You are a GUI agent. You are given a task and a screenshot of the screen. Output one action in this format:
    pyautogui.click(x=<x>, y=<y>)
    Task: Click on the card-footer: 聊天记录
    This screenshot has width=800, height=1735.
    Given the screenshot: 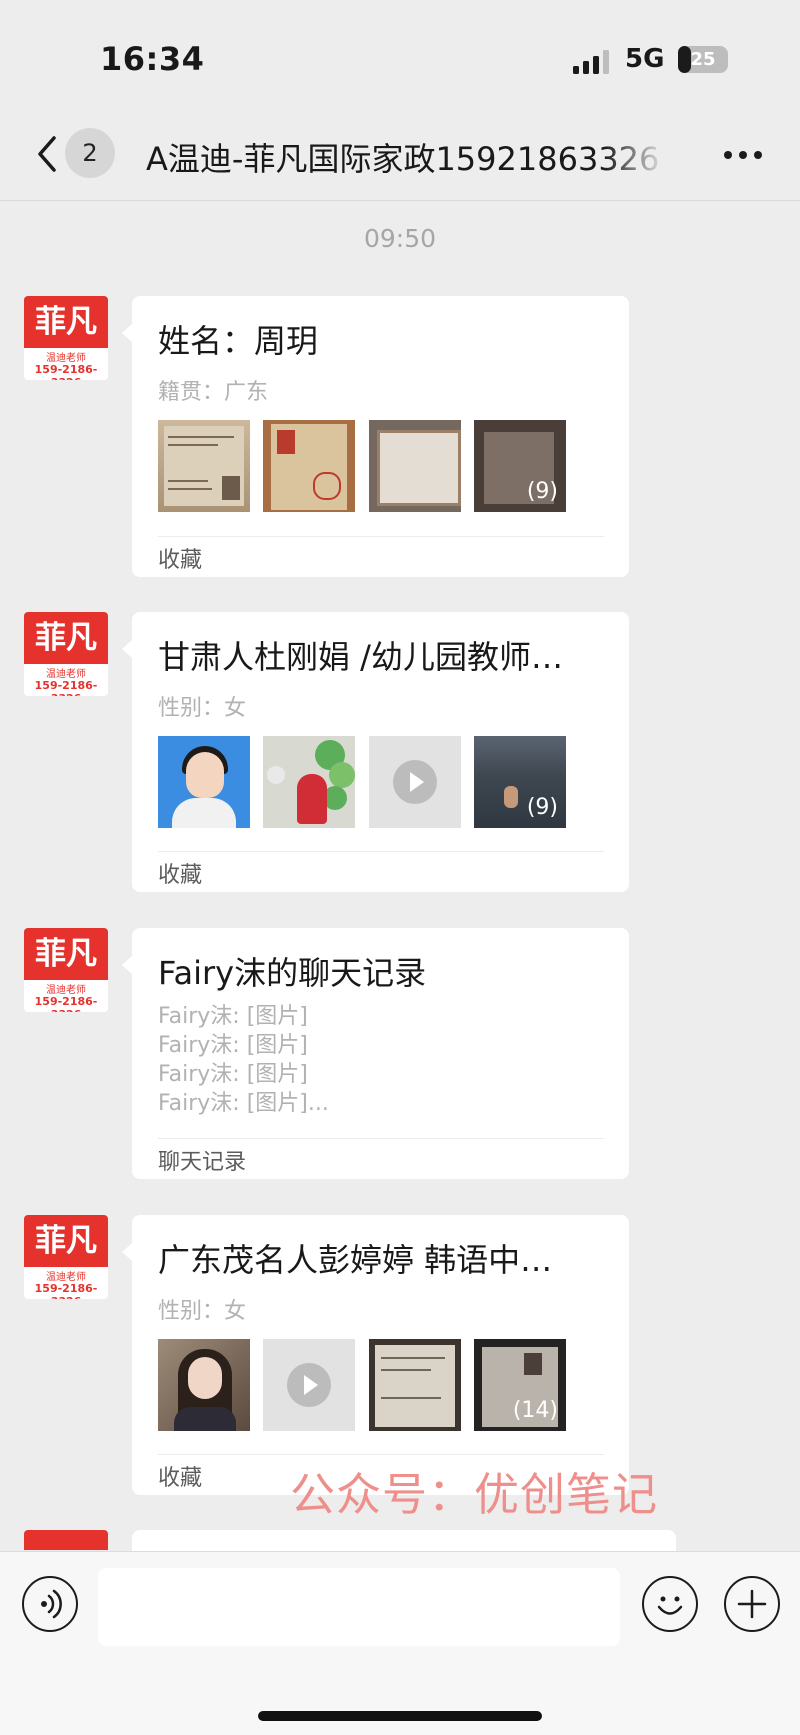 What is the action you would take?
    pyautogui.click(x=202, y=1162)
    